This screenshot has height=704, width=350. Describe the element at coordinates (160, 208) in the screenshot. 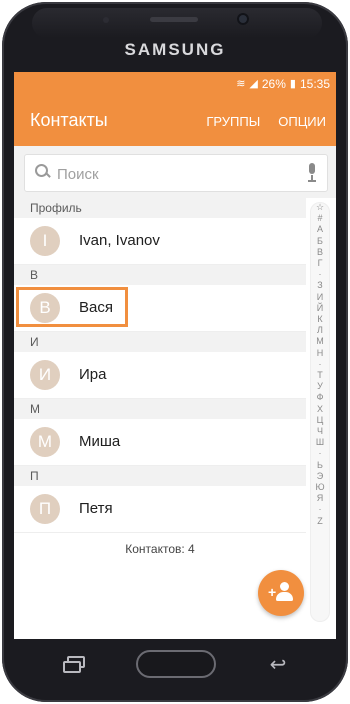

I see `section-header-profile: Профиль` at that location.